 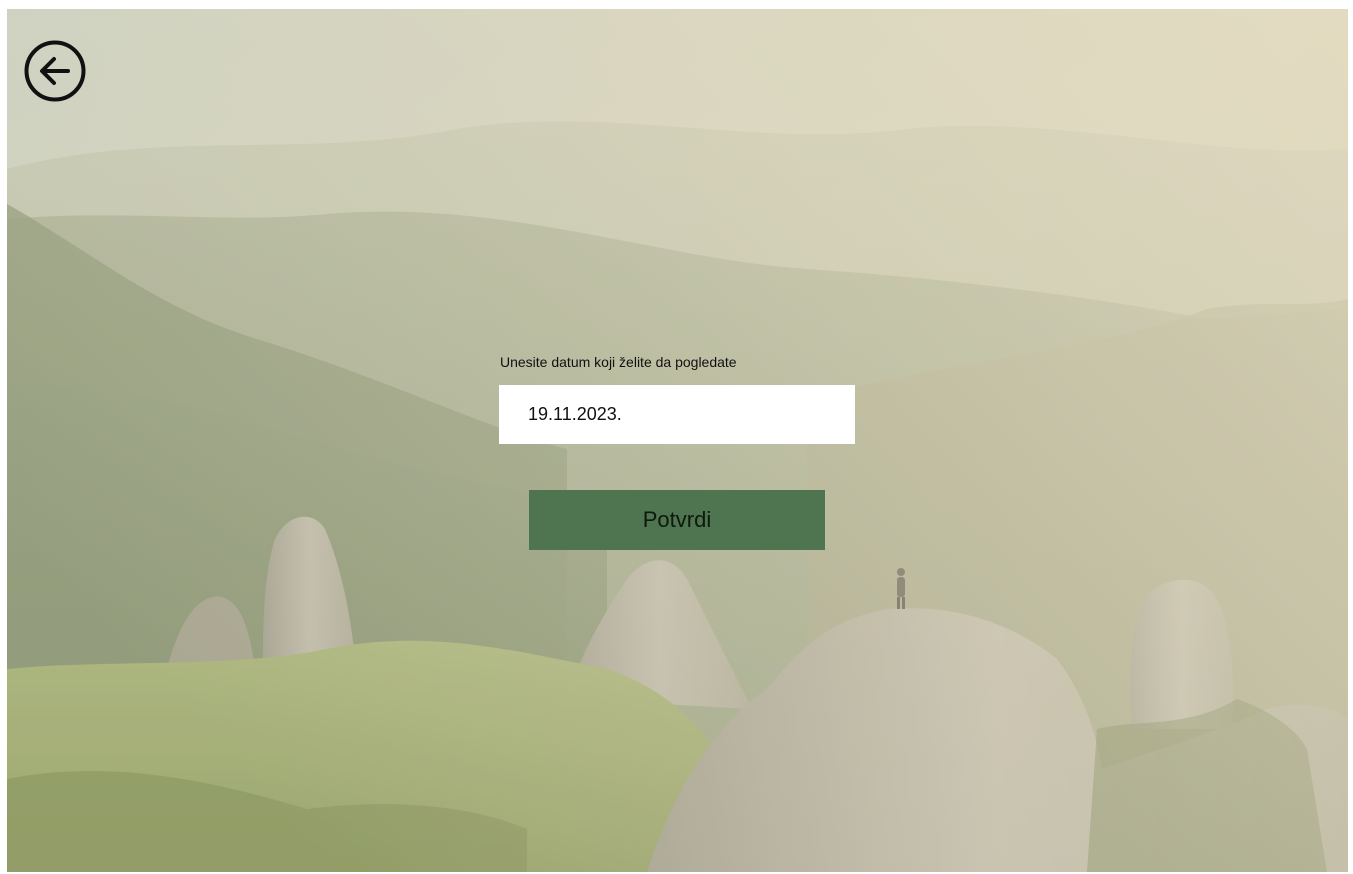 I want to click on back-button, so click(x=55, y=71).